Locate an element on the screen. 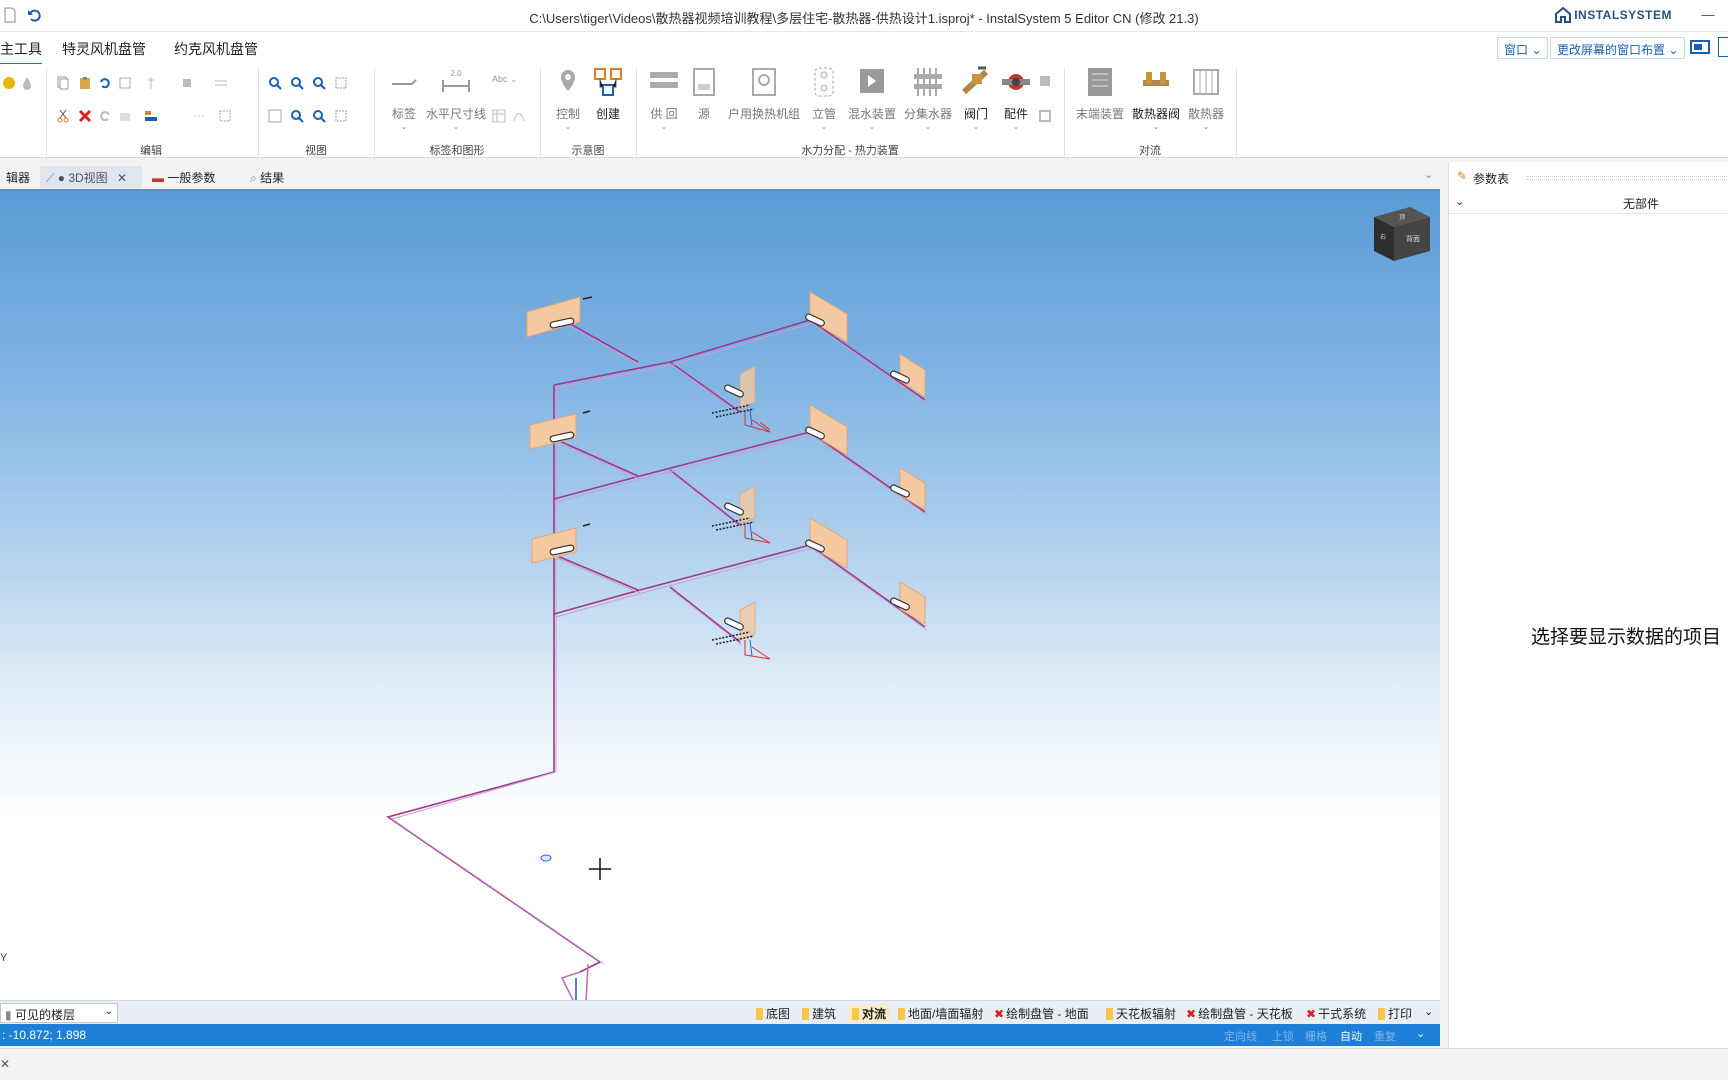  overflow-button is located at coordinates (1723, 47).